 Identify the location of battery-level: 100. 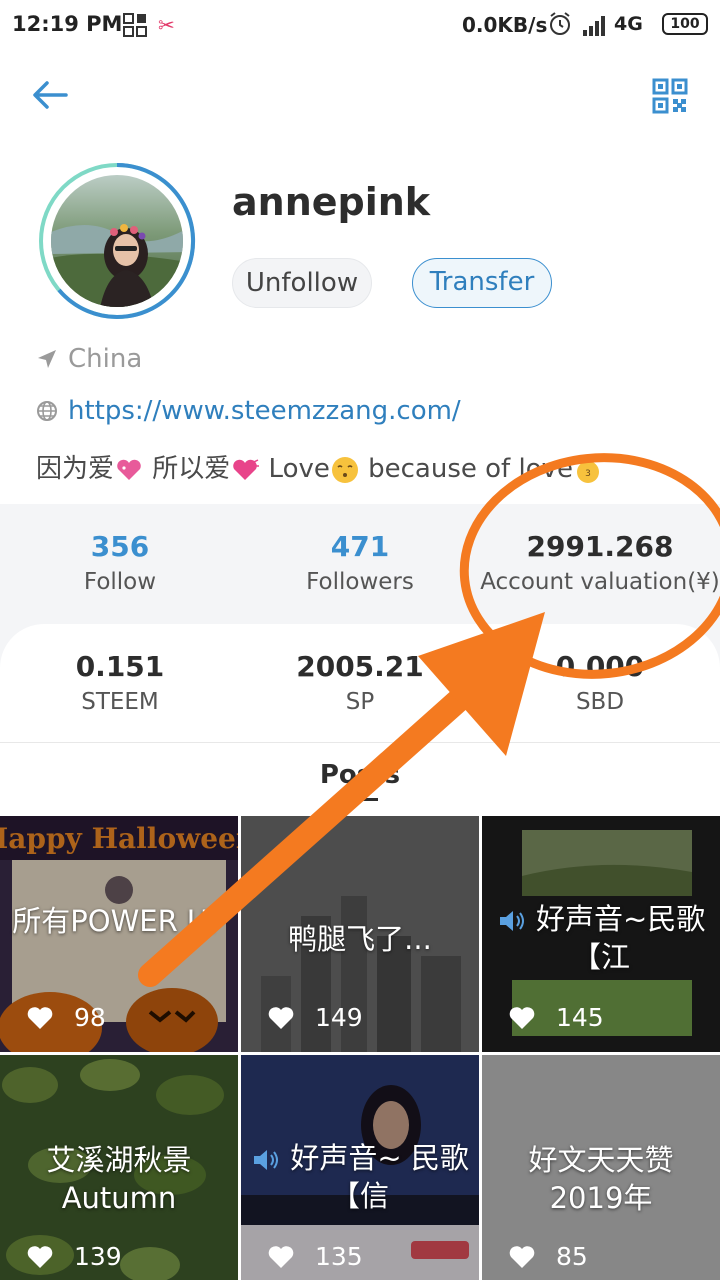
(685, 24).